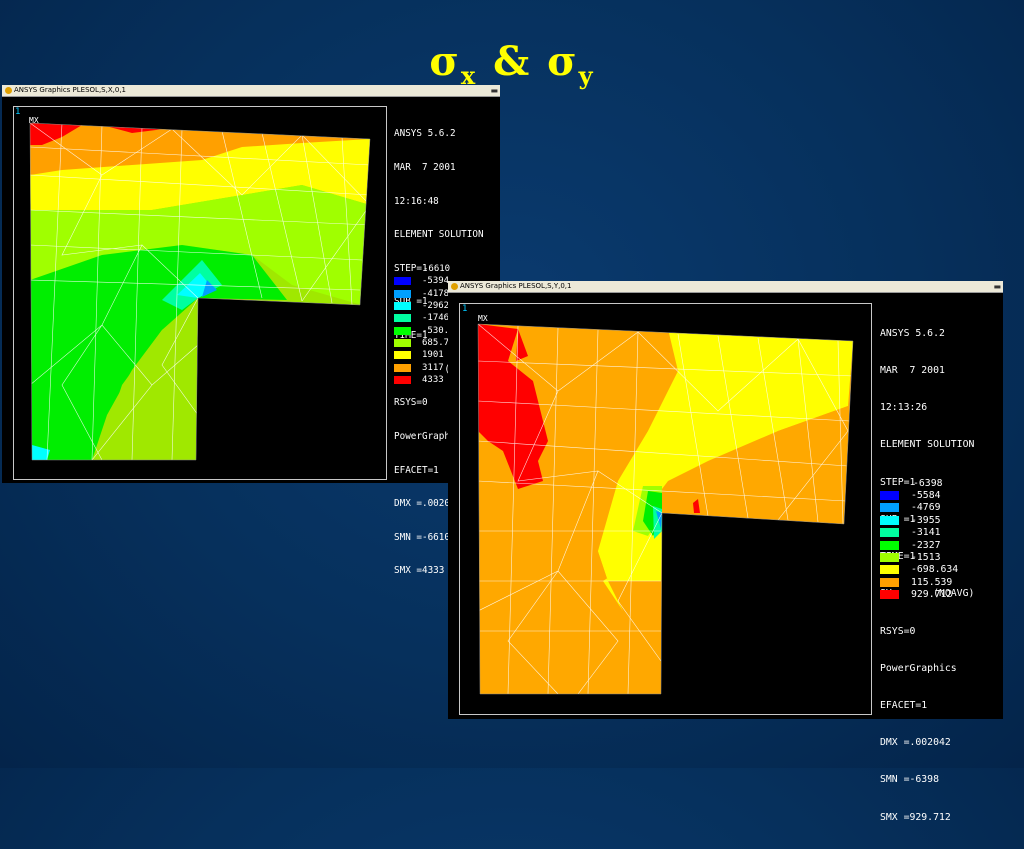 The width and height of the screenshot is (1024, 849). I want to click on legend-row: -3955, so click(919, 520).